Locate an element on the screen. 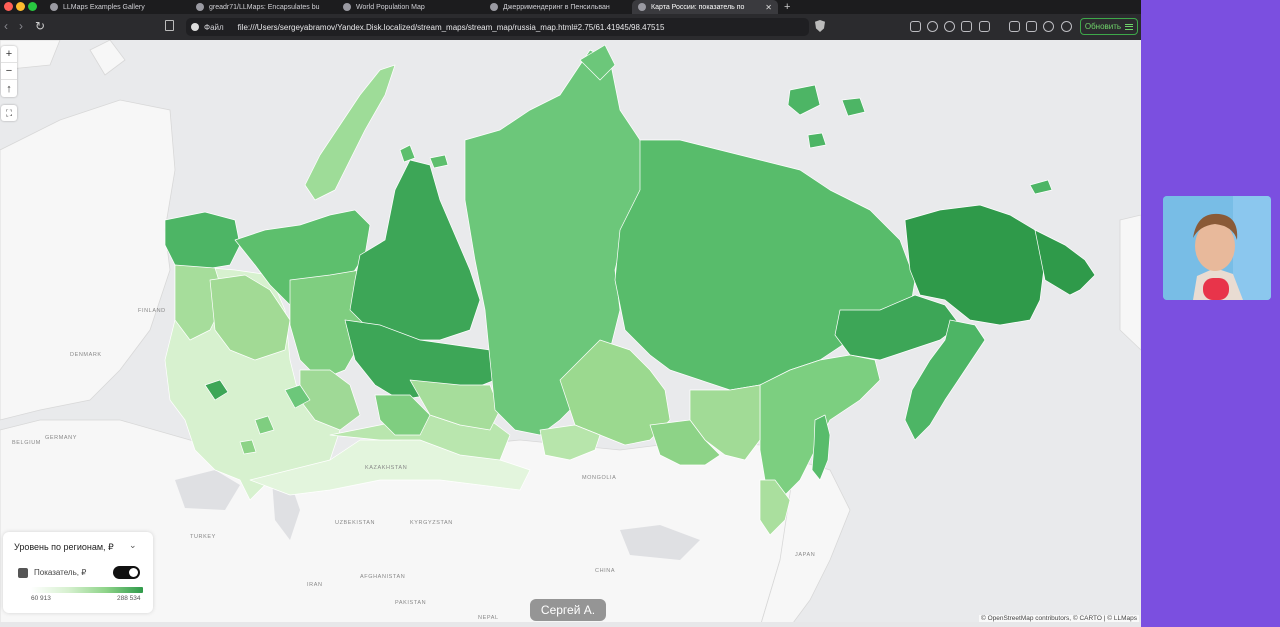 Image resolution: width=1280 pixels, height=627 pixels. new-tab-button: + is located at coordinates (787, 7).